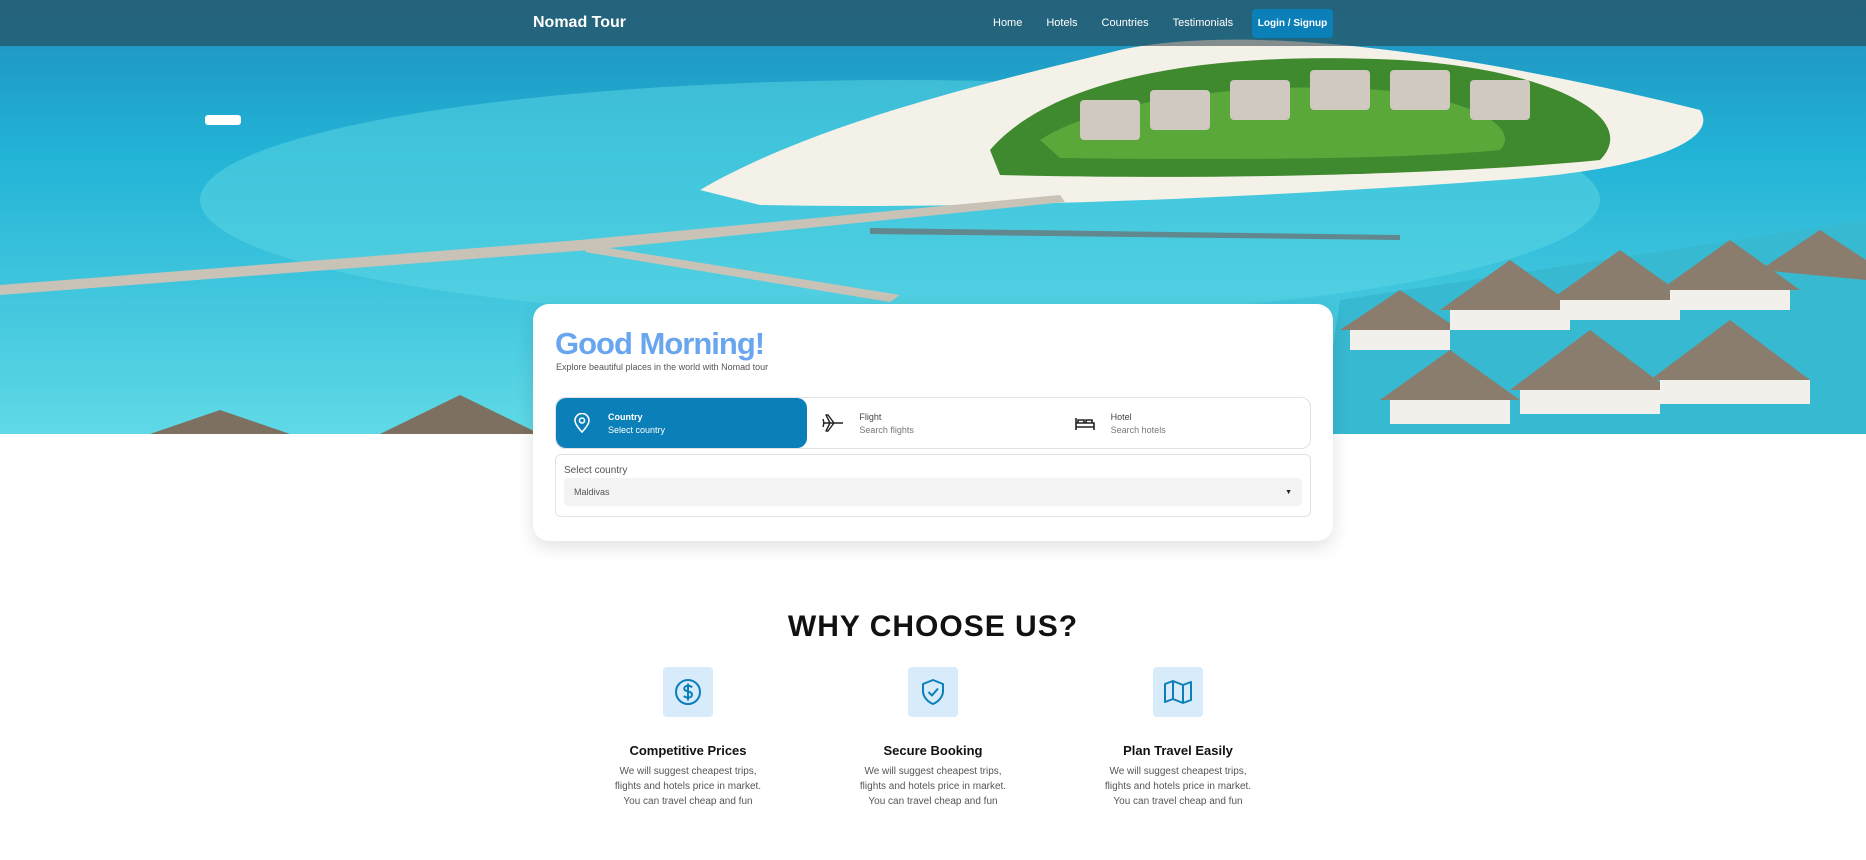 This screenshot has height=860, width=1866. What do you see at coordinates (1085, 423) in the screenshot?
I see `bed-icon` at bounding box center [1085, 423].